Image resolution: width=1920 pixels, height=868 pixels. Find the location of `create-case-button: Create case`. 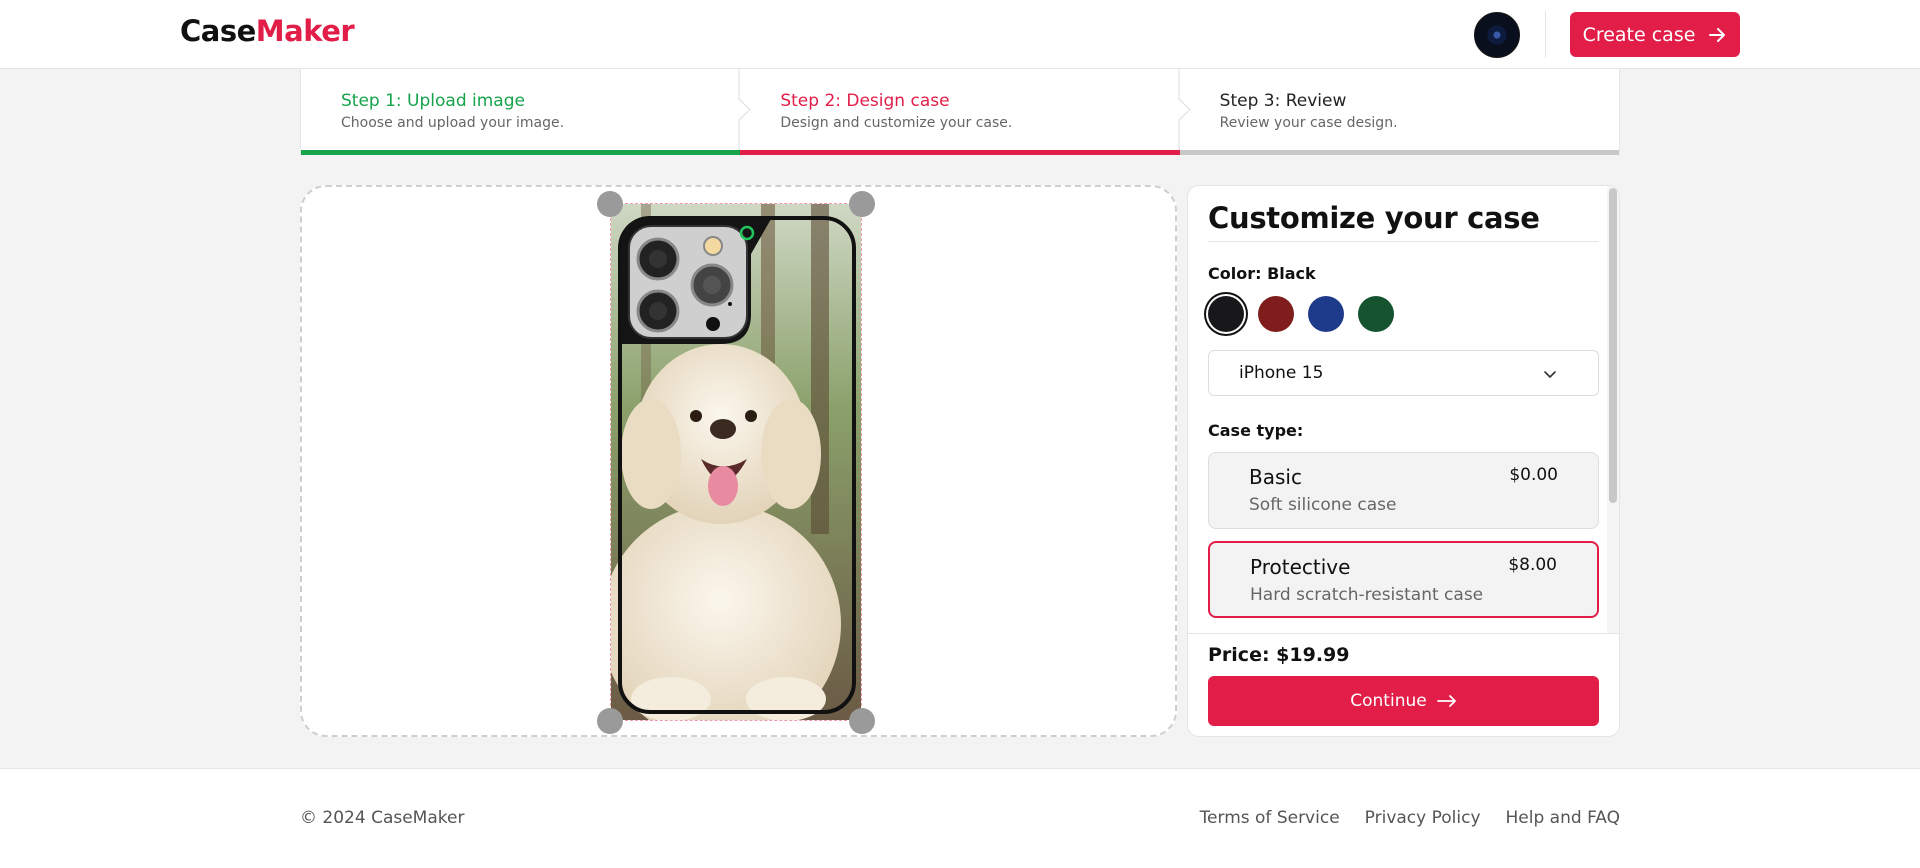

create-case-button: Create case is located at coordinates (1655, 34).